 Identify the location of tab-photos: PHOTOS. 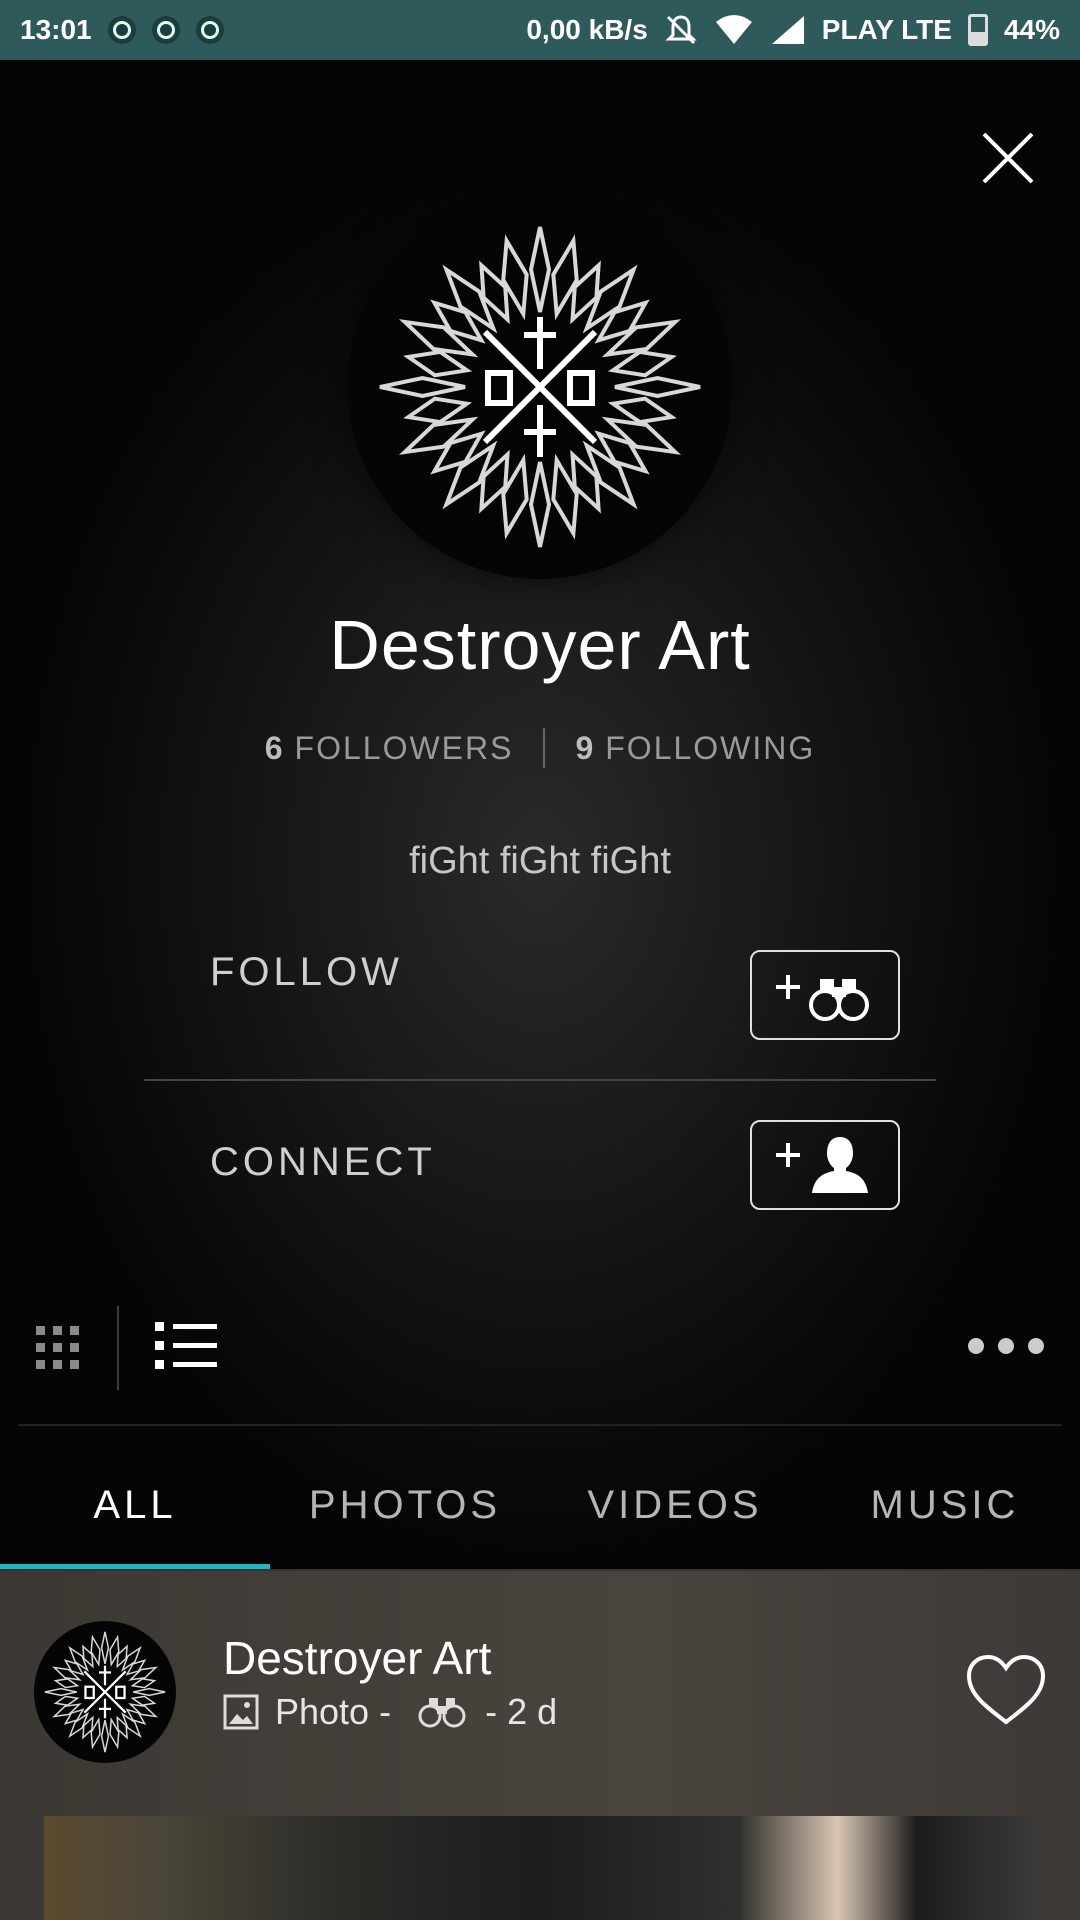
(405, 1505).